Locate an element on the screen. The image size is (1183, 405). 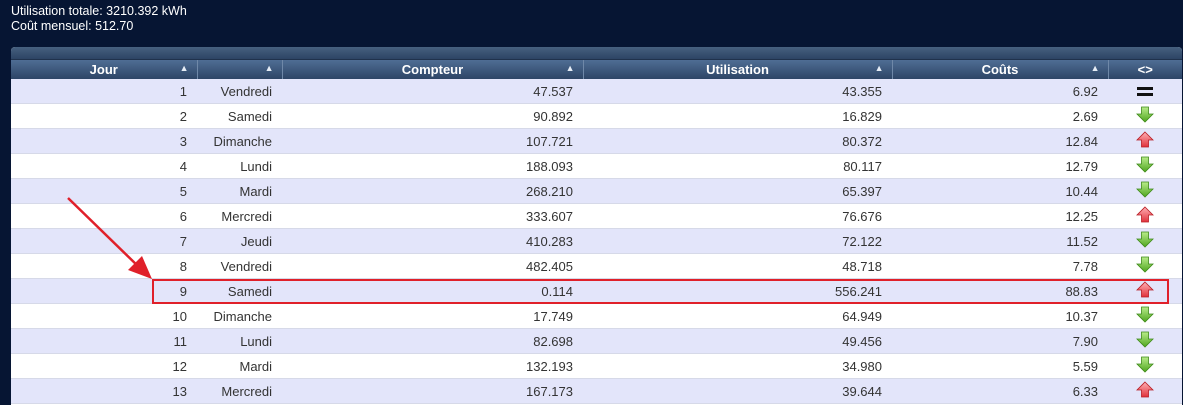
usage-cell: 64.949 is located at coordinates (737, 316).